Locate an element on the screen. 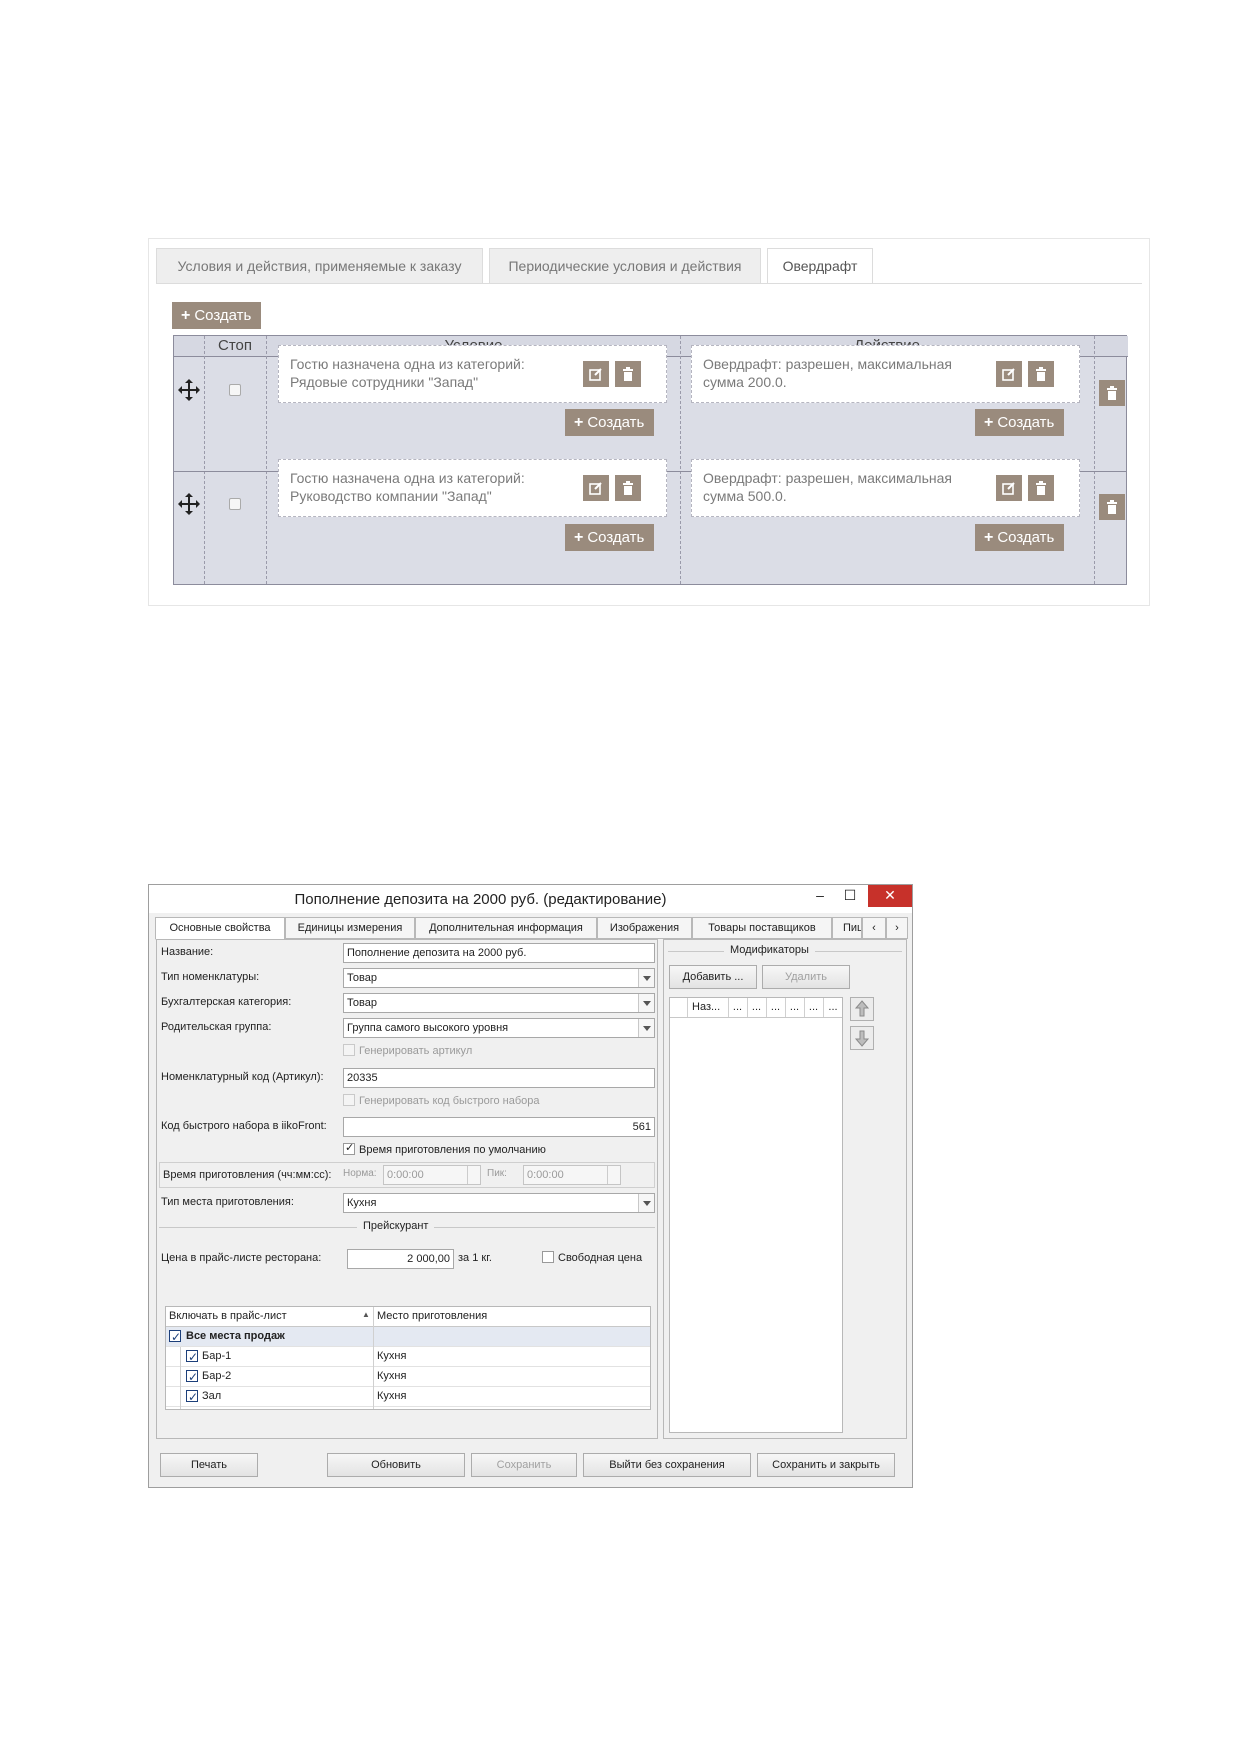 The width and height of the screenshot is (1239, 1752). quick-code-field: 561 is located at coordinates (499, 1127).